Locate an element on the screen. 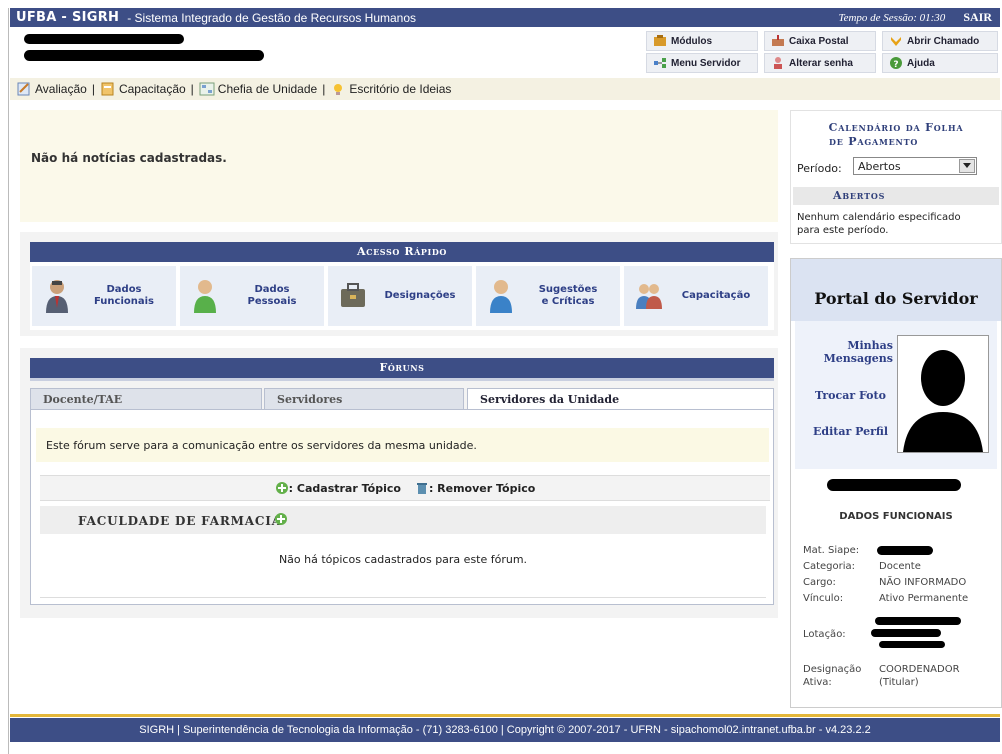 Image resolution: width=1002 pixels, height=754 pixels. menu-item-avaliacao: Avaliação is located at coordinates (51, 89).